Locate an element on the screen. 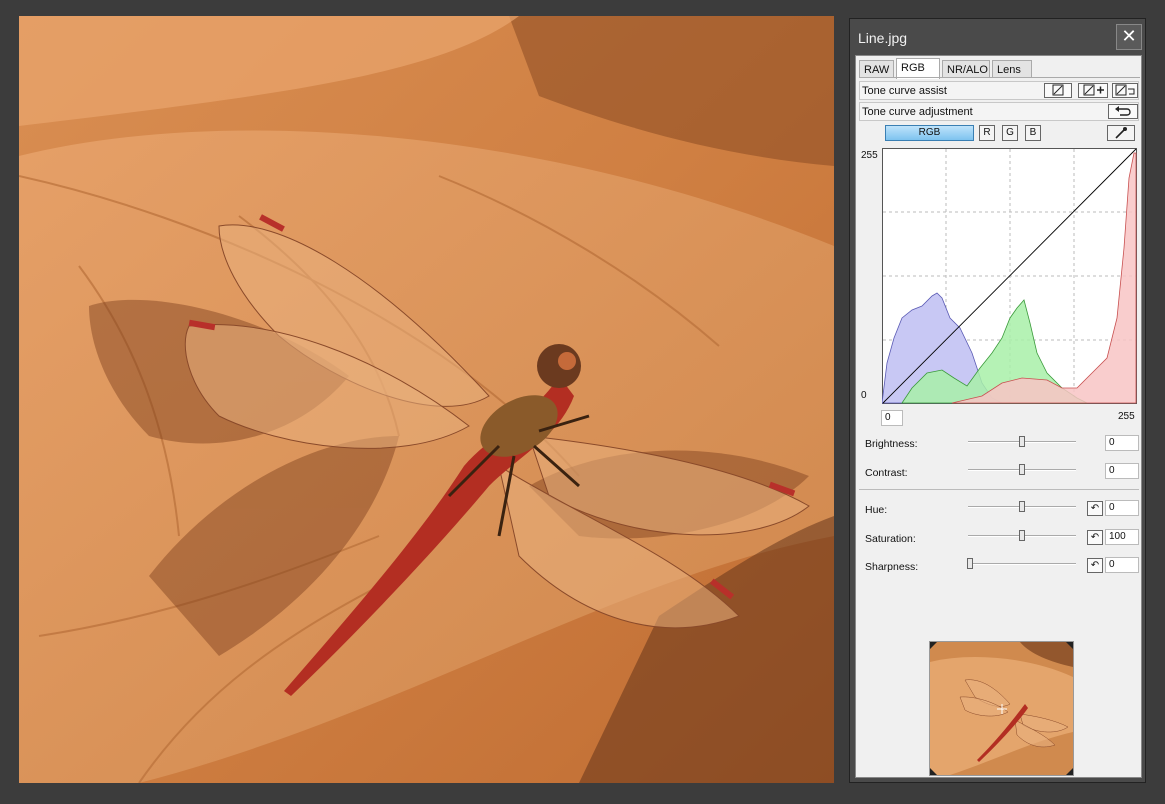 The image size is (1165, 804). thumbnail-image is located at coordinates (1001, 708).